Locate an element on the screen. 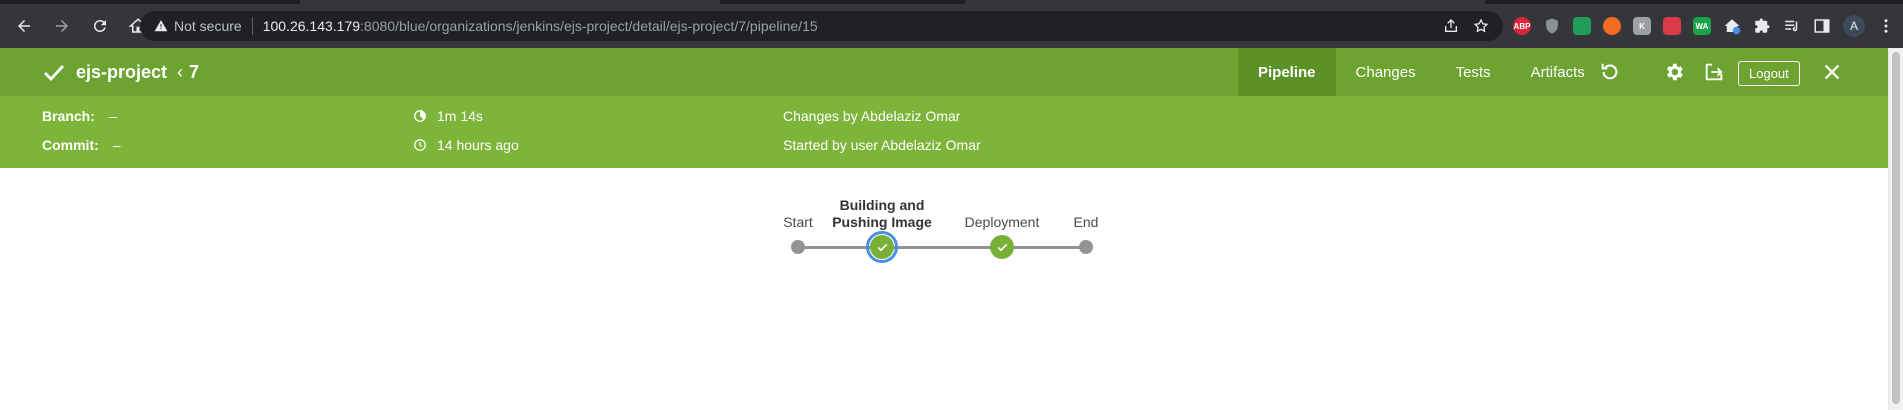 The height and width of the screenshot is (410, 1903). run-title: ejs-project ‹ 7 is located at coordinates (120, 72).